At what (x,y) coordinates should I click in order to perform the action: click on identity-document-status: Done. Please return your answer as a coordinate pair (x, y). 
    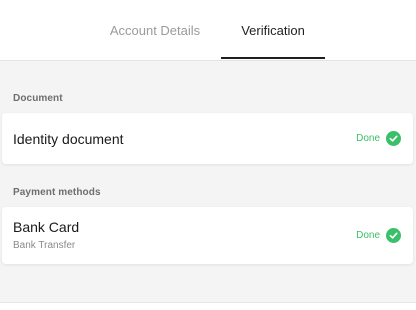
    Looking at the image, I should click on (378, 138).